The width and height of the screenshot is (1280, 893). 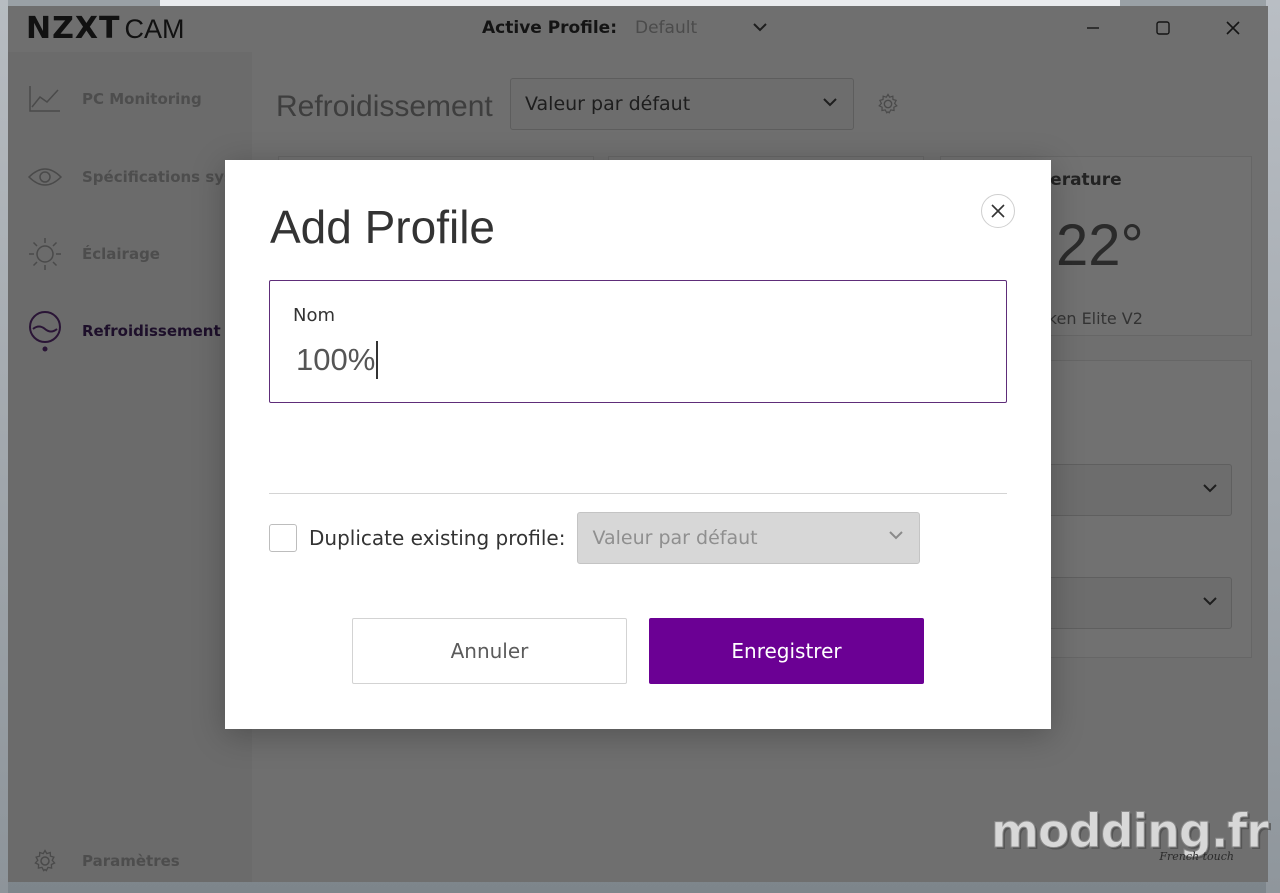 What do you see at coordinates (1132, 603) in the screenshot?
I see `pump-mode-select` at bounding box center [1132, 603].